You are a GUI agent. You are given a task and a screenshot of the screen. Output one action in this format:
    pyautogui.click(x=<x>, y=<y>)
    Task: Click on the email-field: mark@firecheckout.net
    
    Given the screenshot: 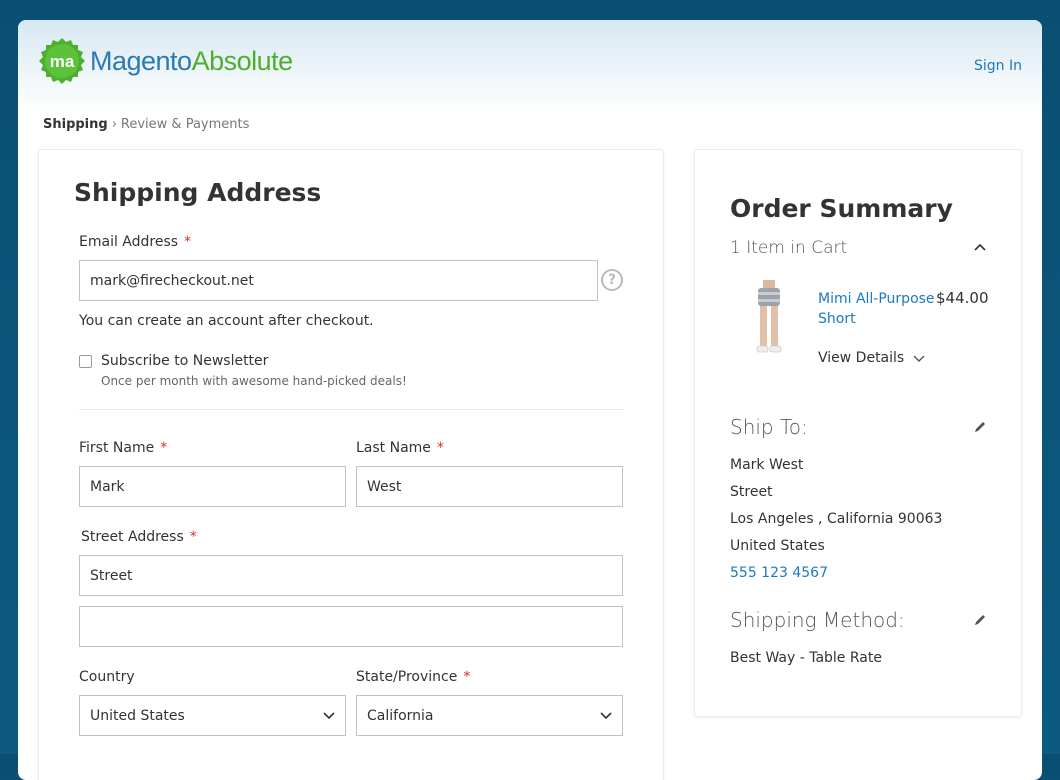 What is the action you would take?
    pyautogui.click(x=338, y=280)
    